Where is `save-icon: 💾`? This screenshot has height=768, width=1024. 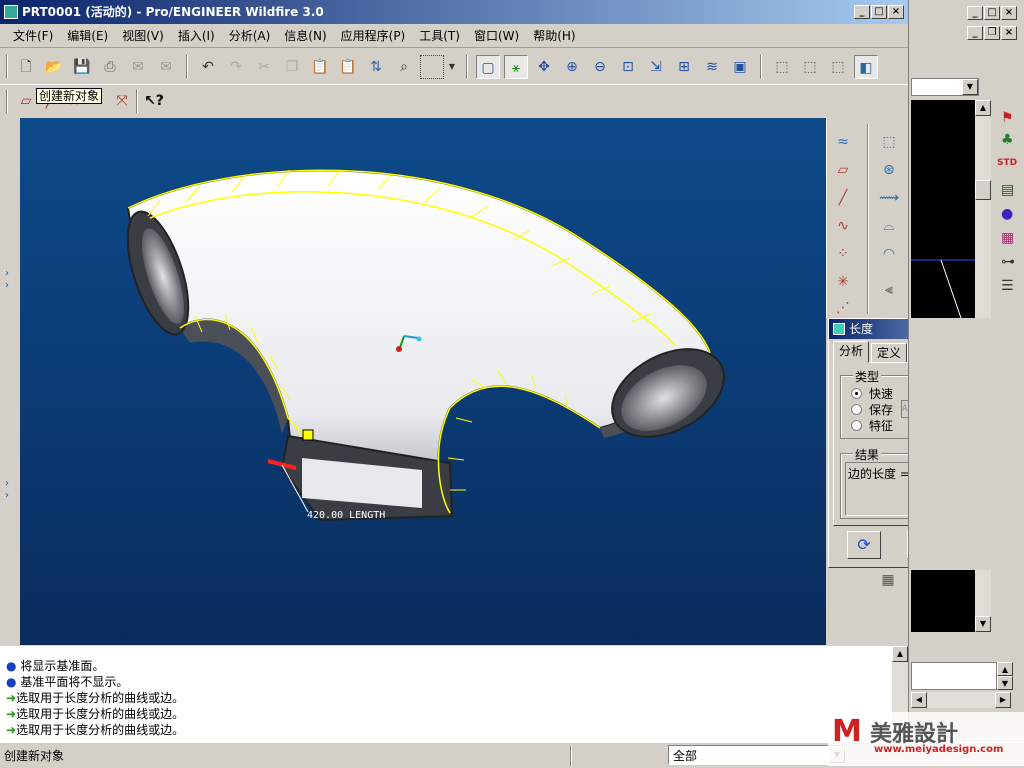
save-icon: 💾 is located at coordinates (82, 67).